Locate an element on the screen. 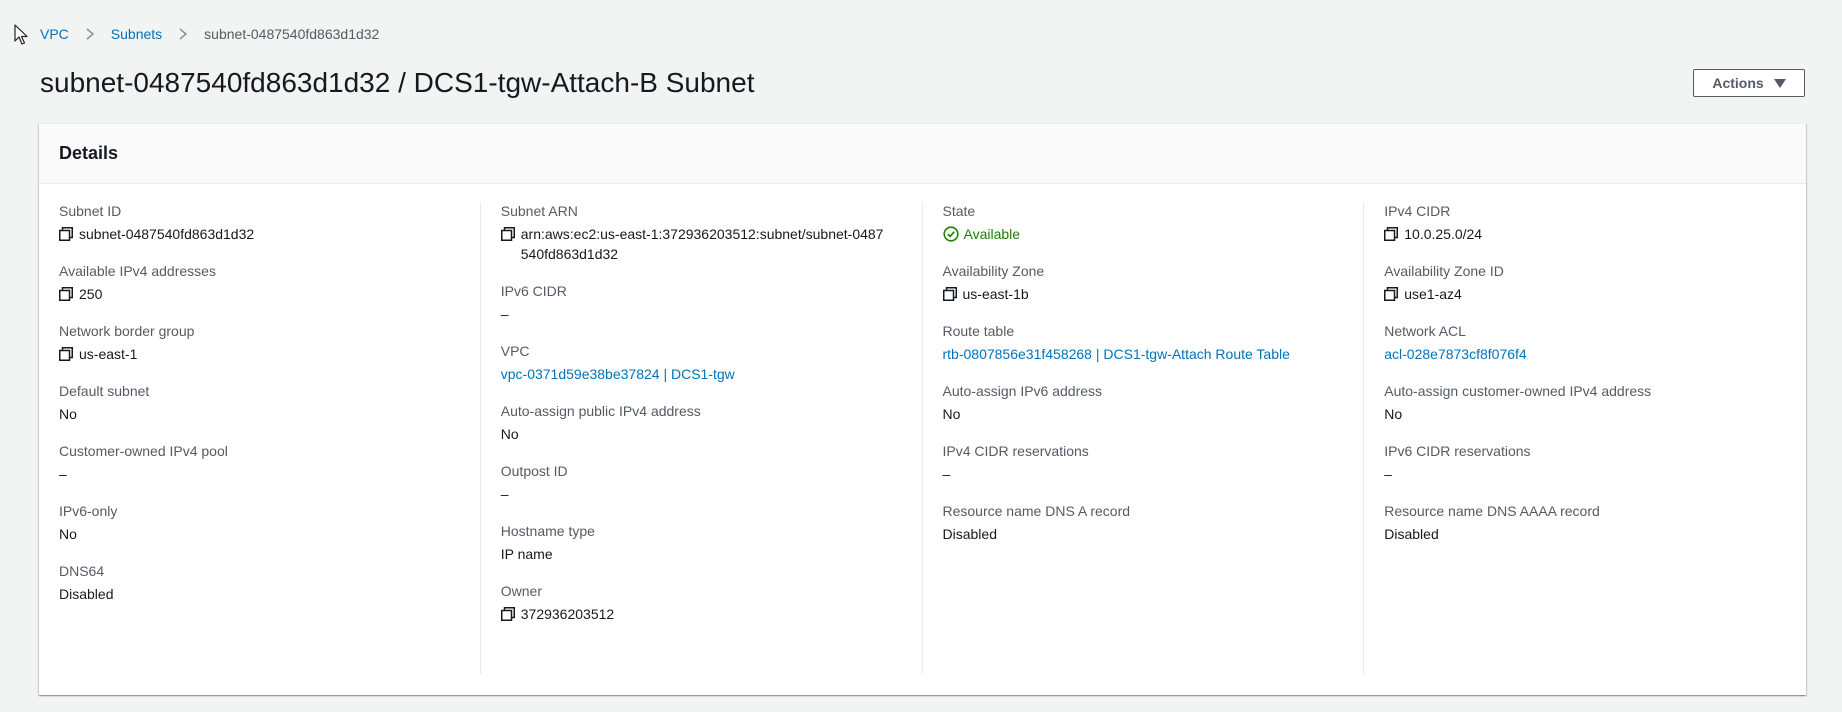 The height and width of the screenshot is (712, 1842). field-value: 250 is located at coordinates (259, 294).